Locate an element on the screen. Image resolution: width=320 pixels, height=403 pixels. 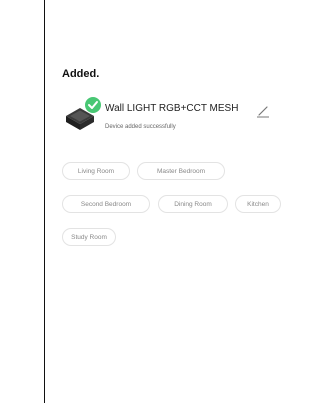
device-status: Device added successfully is located at coordinates (140, 127).